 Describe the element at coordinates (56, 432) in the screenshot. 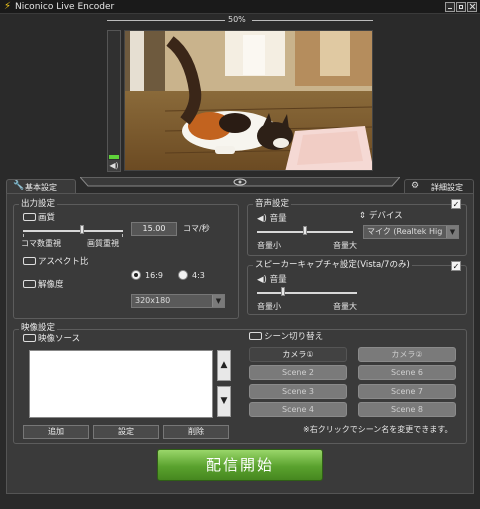

I see `add-source-button: 追加` at that location.